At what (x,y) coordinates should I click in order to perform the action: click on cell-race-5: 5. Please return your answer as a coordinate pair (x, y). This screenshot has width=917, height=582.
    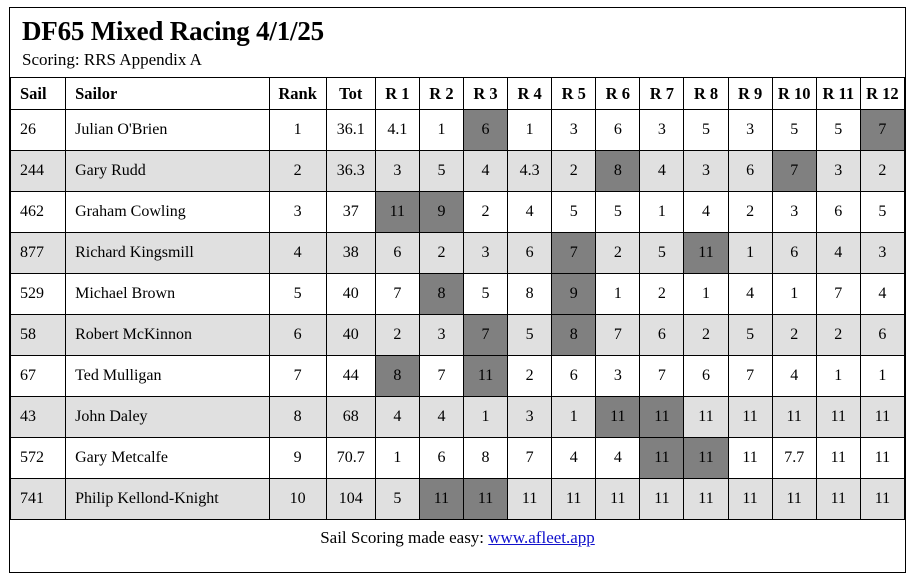
    Looking at the image, I should click on (574, 212).